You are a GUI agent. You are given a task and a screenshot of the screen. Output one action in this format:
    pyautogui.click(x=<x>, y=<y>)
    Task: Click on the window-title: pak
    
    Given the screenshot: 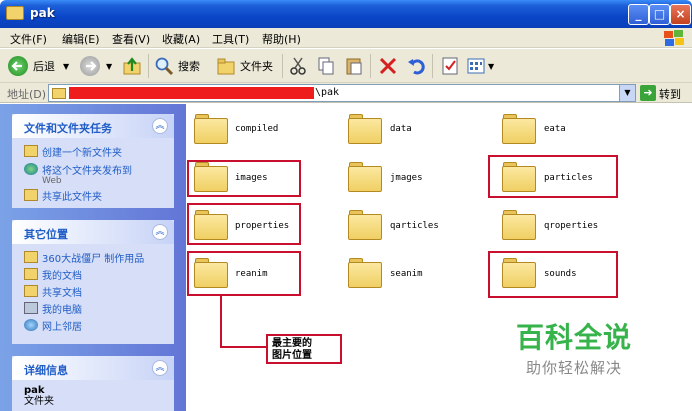 What is the action you would take?
    pyautogui.click(x=42, y=13)
    